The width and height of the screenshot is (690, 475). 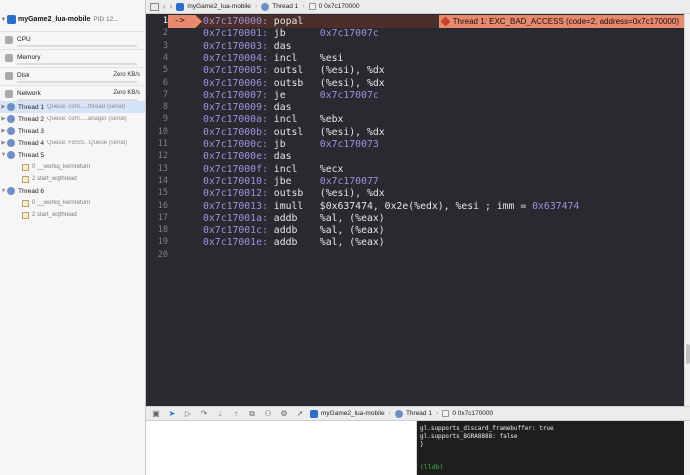 What do you see at coordinates (300, 413) in the screenshot?
I see `simulate-location-icon: ➚` at bounding box center [300, 413].